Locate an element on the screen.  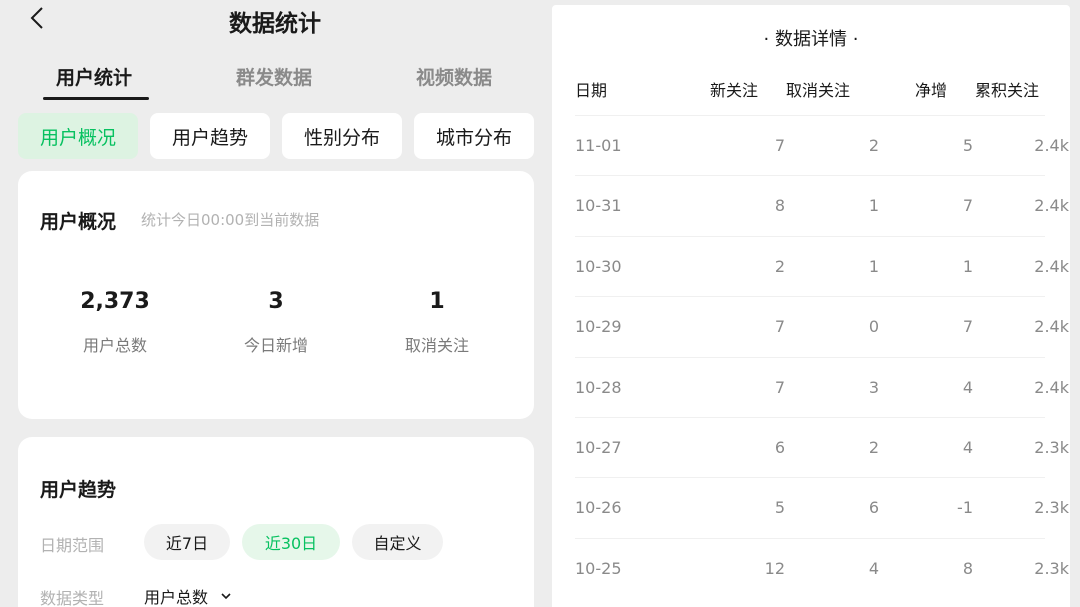
cell-date: 10-28 is located at coordinates (598, 387).